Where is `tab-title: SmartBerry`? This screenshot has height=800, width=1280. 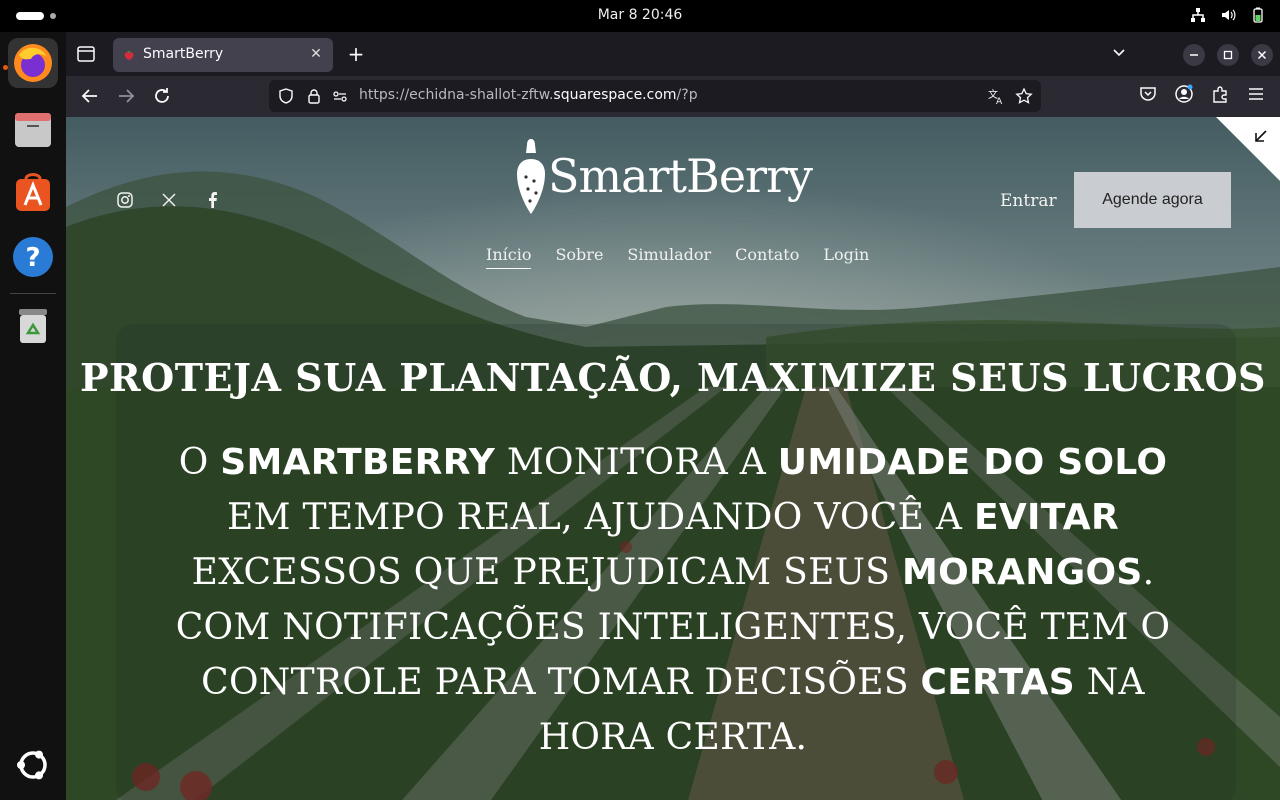 tab-title: SmartBerry is located at coordinates (183, 54).